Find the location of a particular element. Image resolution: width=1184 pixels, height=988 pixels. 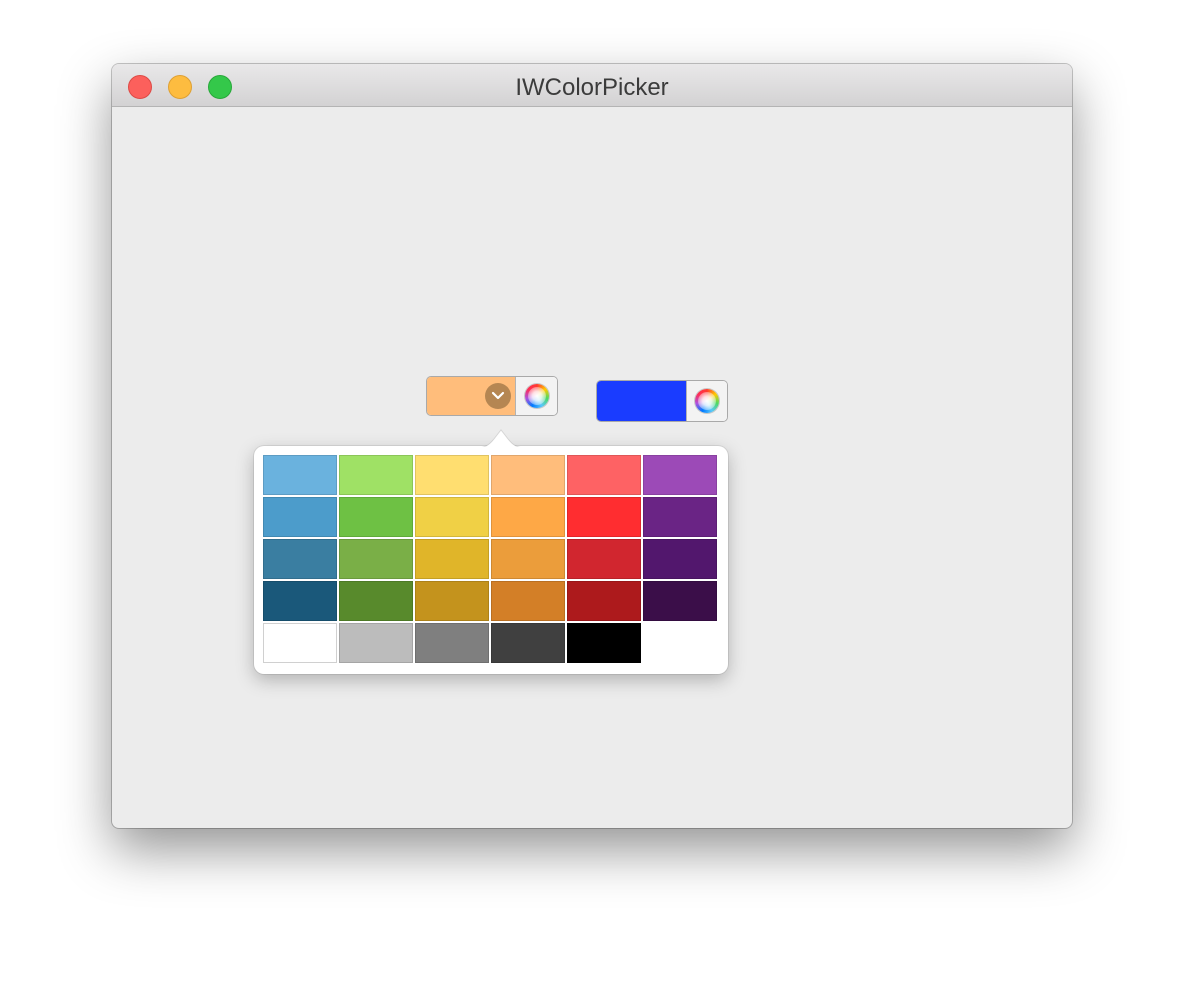

color-well-orange is located at coordinates (492, 396).